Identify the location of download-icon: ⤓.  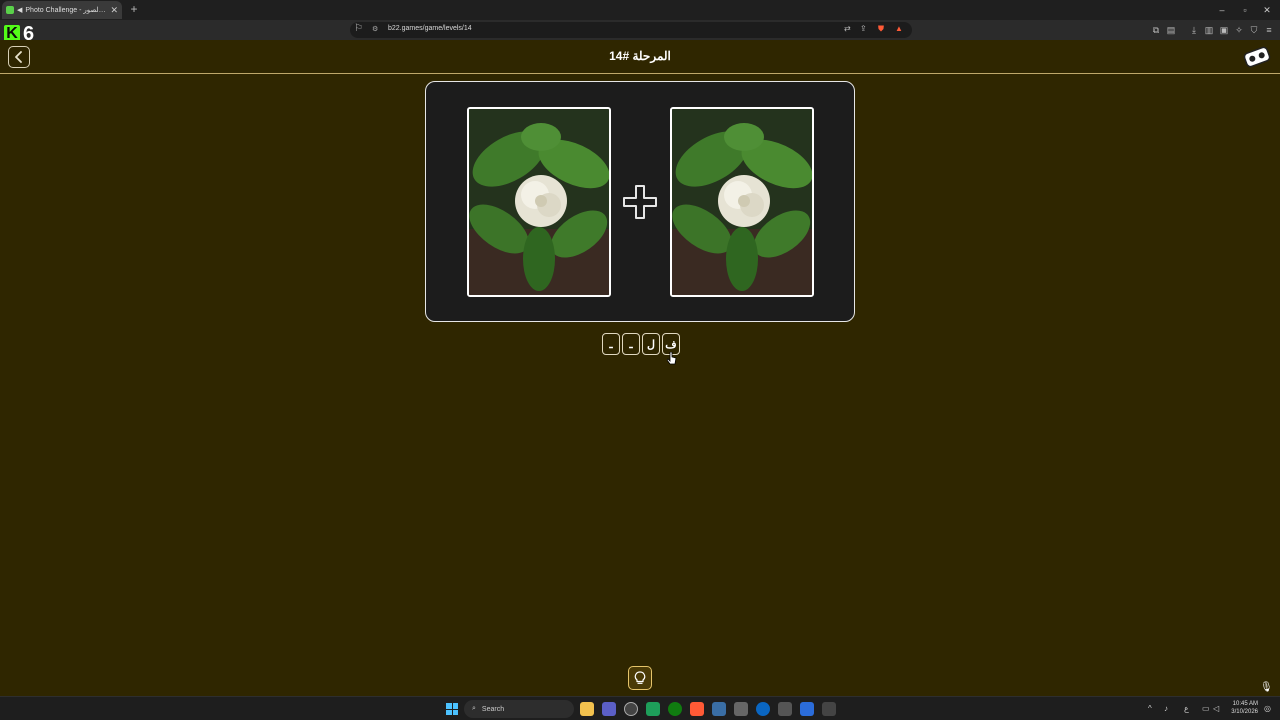
(1194, 30).